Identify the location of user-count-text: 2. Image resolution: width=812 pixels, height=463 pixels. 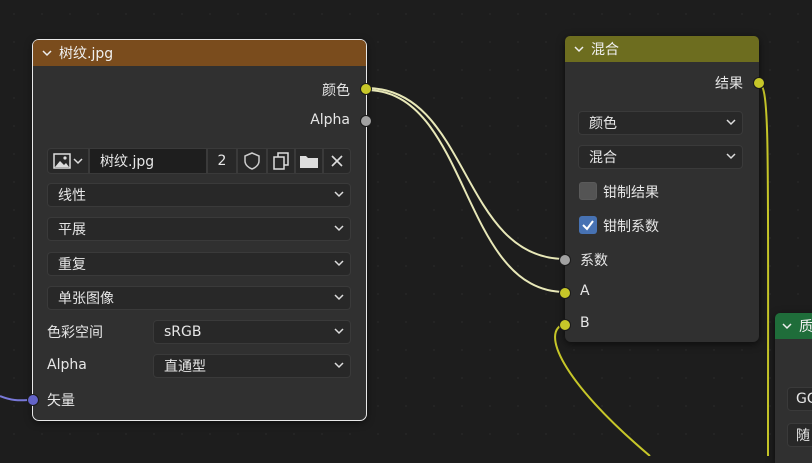
(222, 161).